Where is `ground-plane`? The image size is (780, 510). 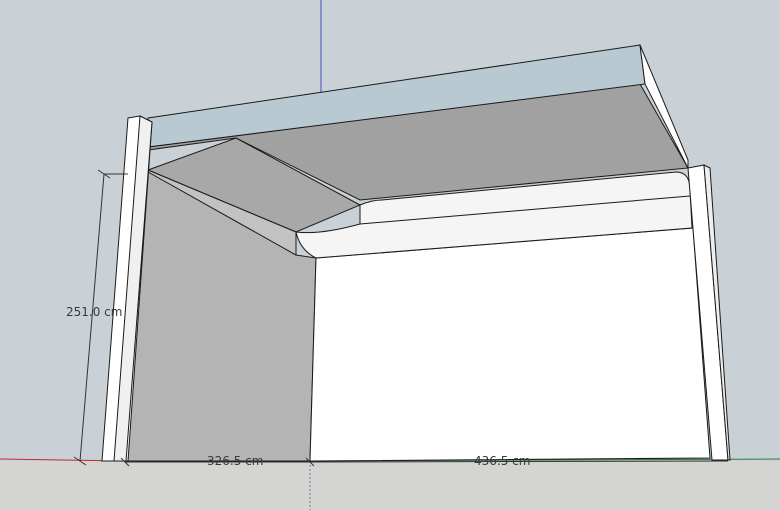 ground-plane is located at coordinates (390, 485).